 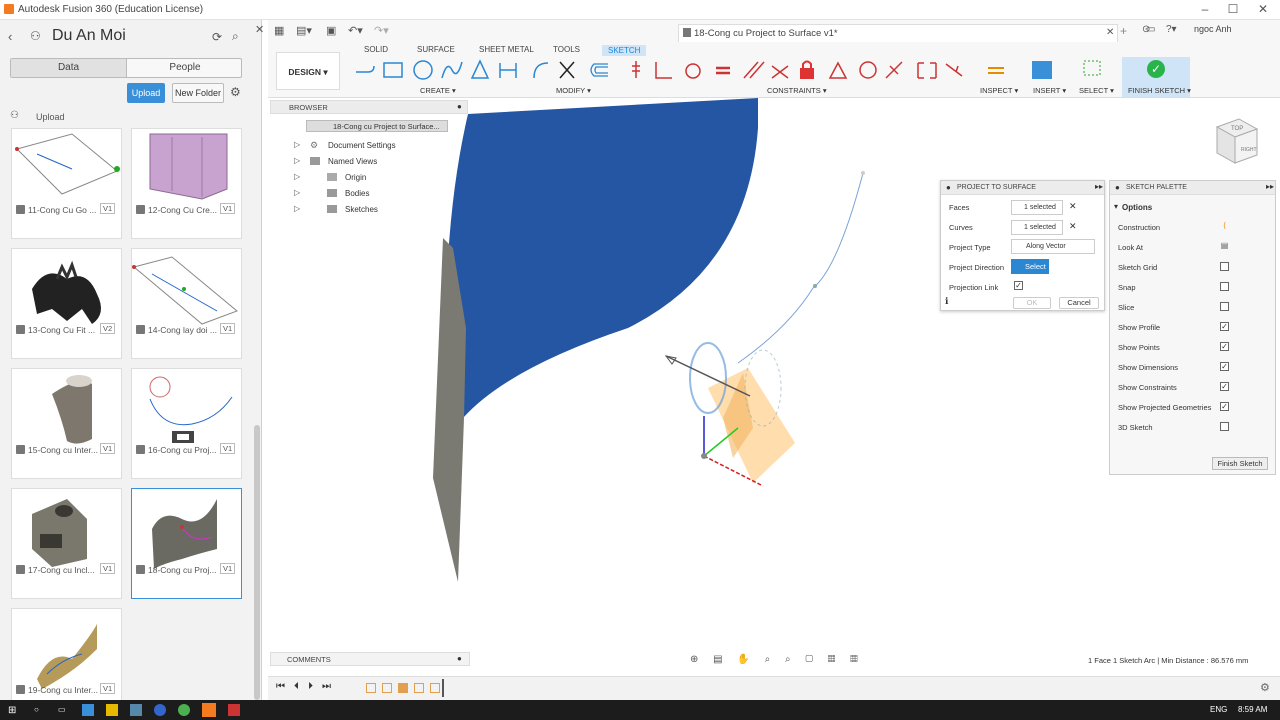 I want to click on constraints-menu: CONSTRAINTS ▾, so click(x=797, y=90).